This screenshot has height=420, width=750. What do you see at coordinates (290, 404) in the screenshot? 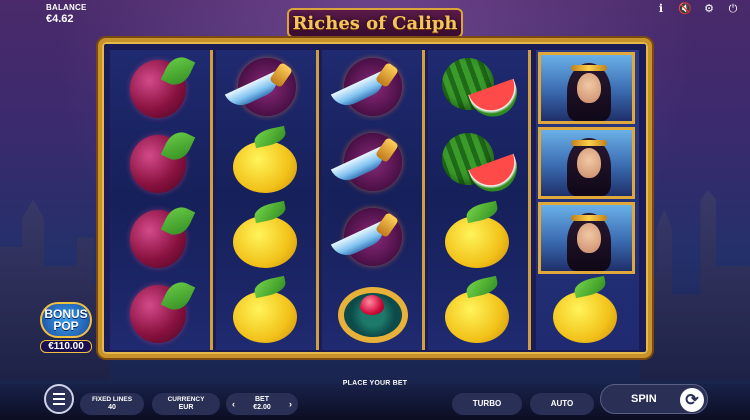
I see `bet-increase-icon: ›` at bounding box center [290, 404].